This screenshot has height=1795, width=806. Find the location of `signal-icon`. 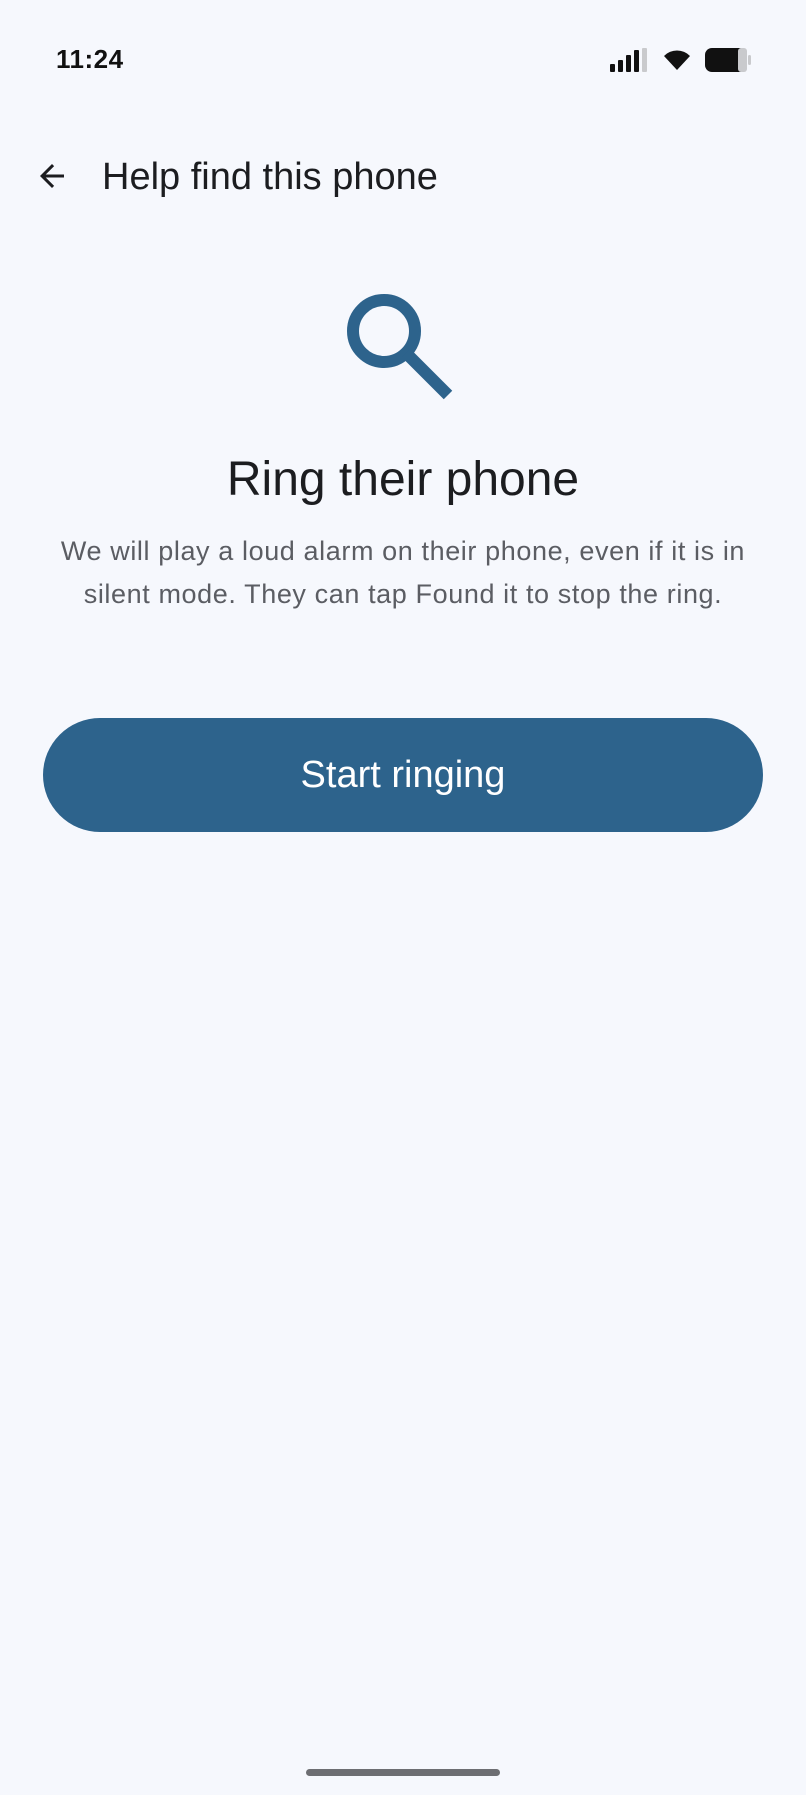

signal-icon is located at coordinates (630, 60).